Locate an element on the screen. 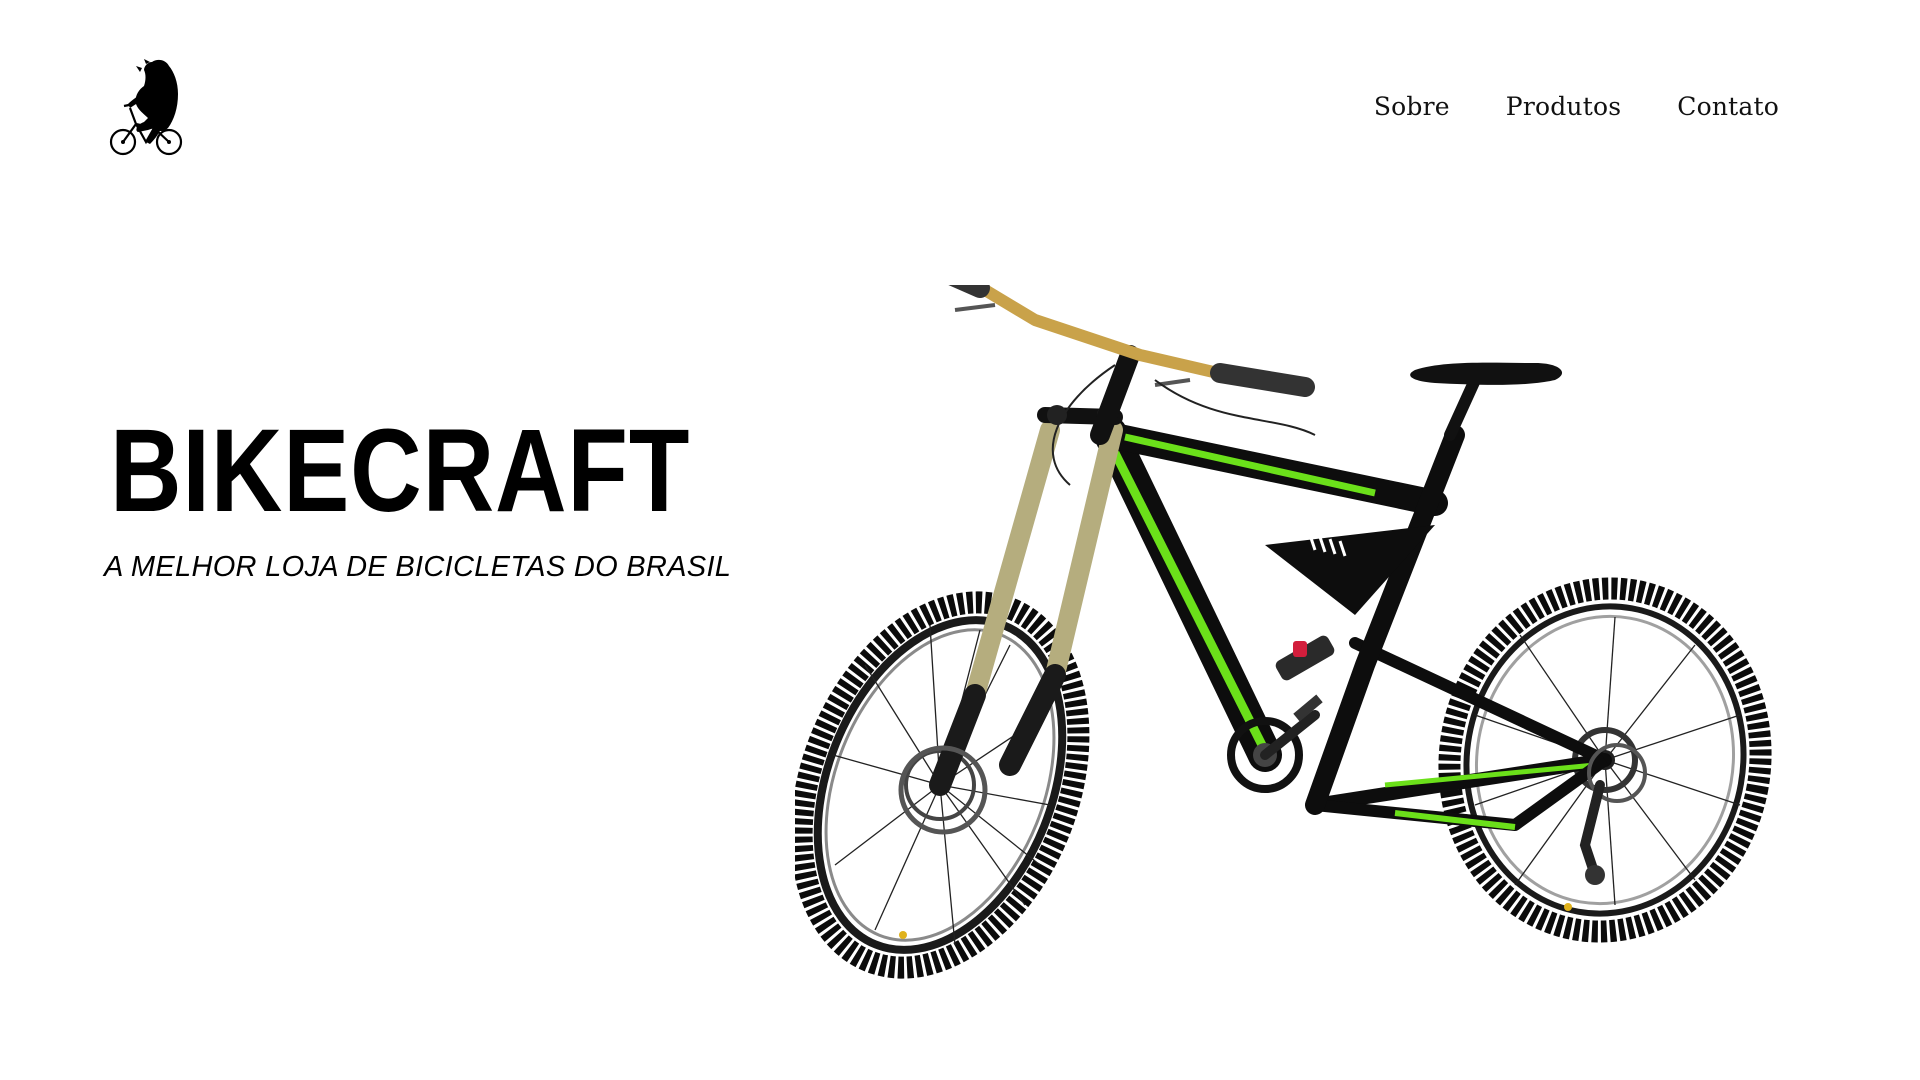 Image resolution: width=1920 pixels, height=1080 pixels. nav-link-produtos: Produtos is located at coordinates (1563, 106).